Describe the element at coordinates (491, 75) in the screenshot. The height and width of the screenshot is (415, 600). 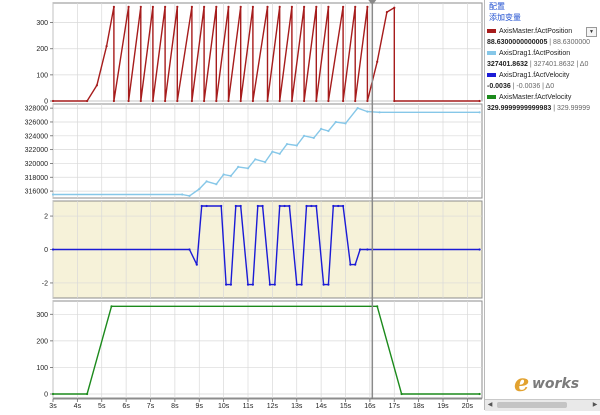
I see `series-swatch` at that location.